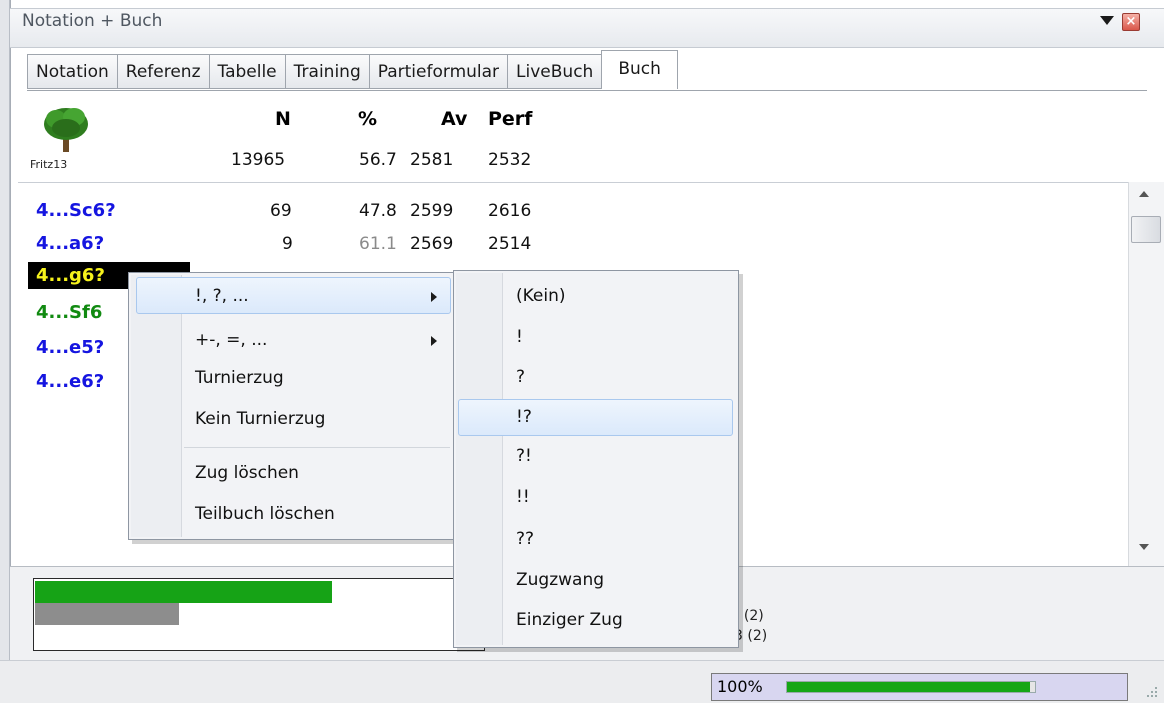 The height and width of the screenshot is (703, 1164). I want to click on submenu-item-mistake: ?, so click(520, 377).